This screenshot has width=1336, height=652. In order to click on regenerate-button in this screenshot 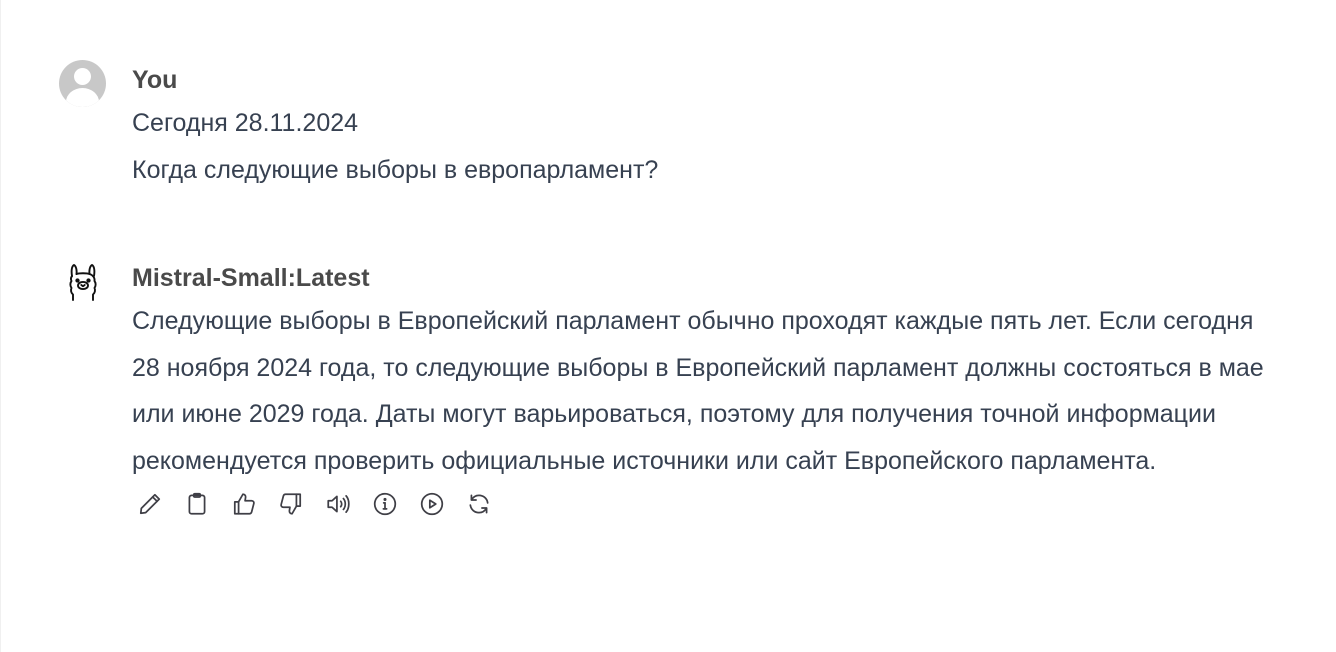, I will do `click(478, 504)`.